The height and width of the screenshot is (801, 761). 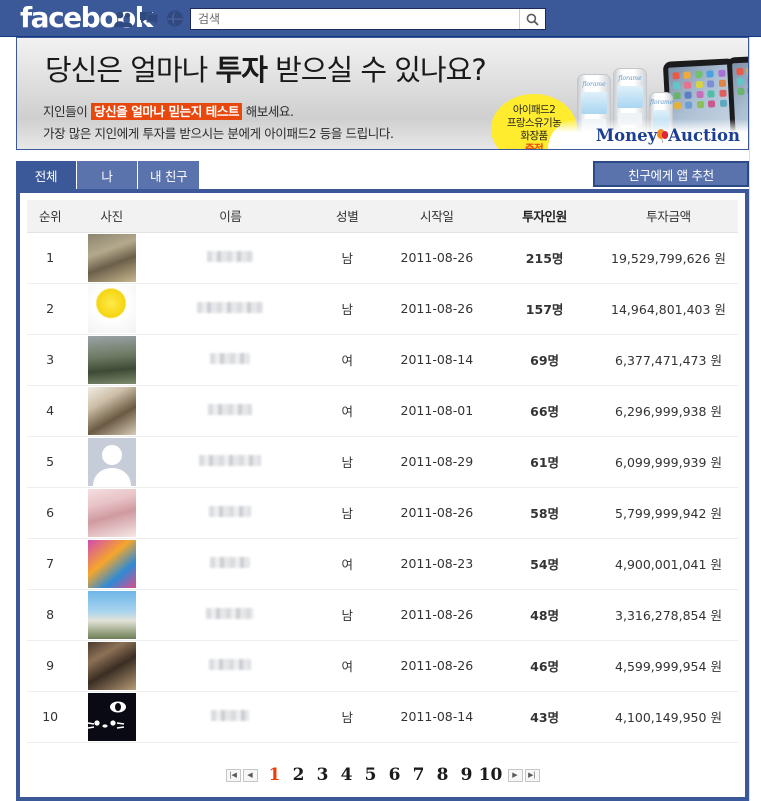 What do you see at coordinates (532, 775) in the screenshot?
I see `pagination-last-button: ▶|` at bounding box center [532, 775].